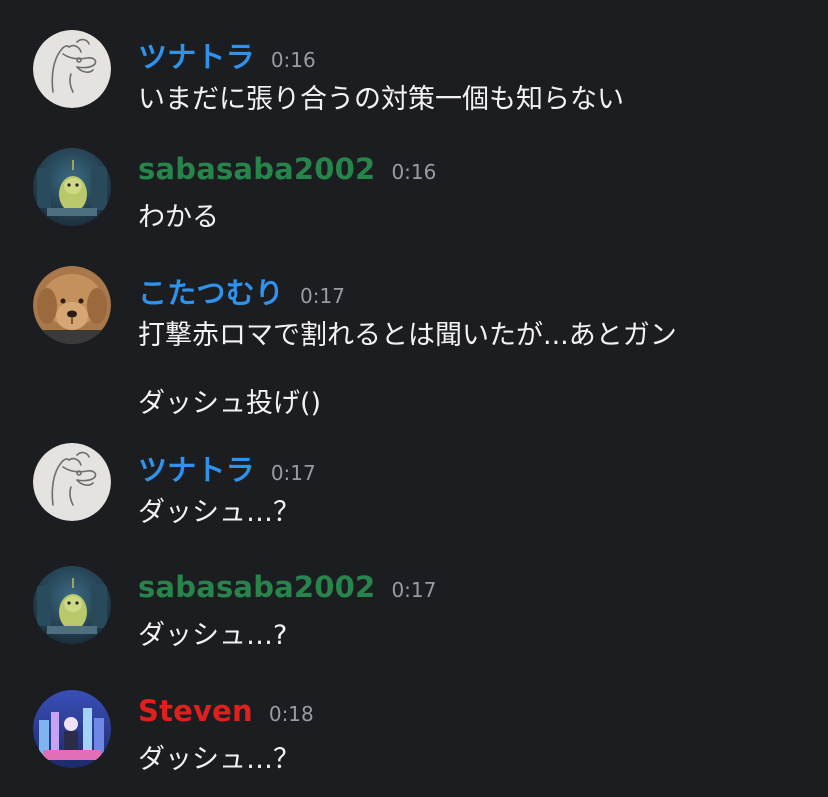  What do you see at coordinates (230, 403) in the screenshot?
I see `message-text: ダッシュ投げ()` at bounding box center [230, 403].